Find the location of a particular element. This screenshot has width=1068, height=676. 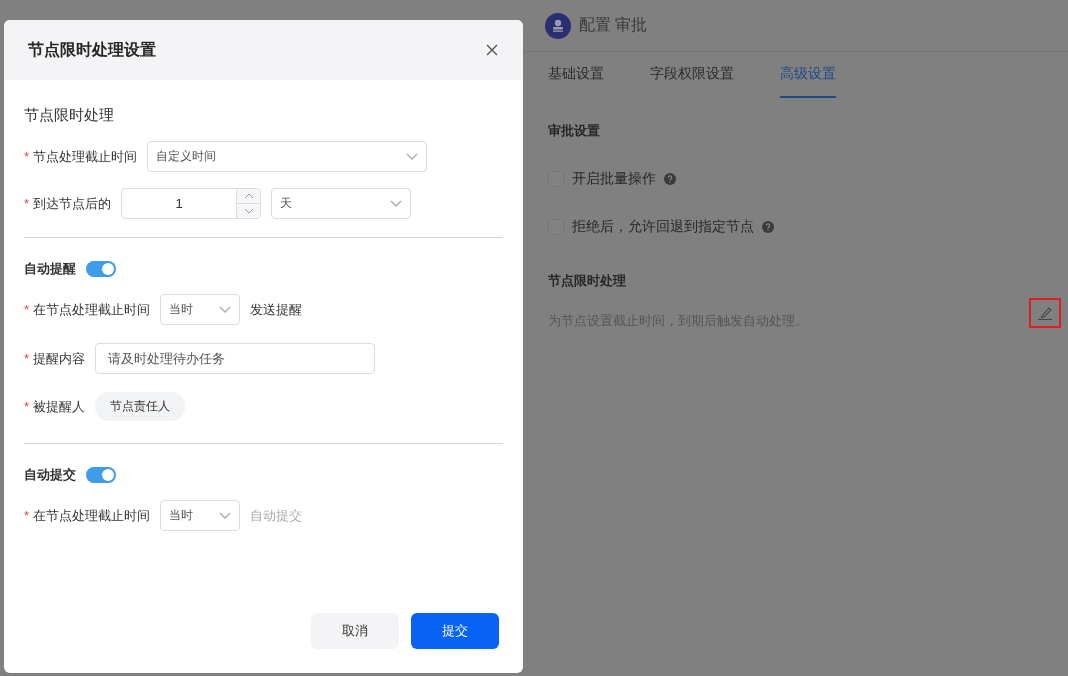

section-title: 节点限时处理 is located at coordinates (69, 115).